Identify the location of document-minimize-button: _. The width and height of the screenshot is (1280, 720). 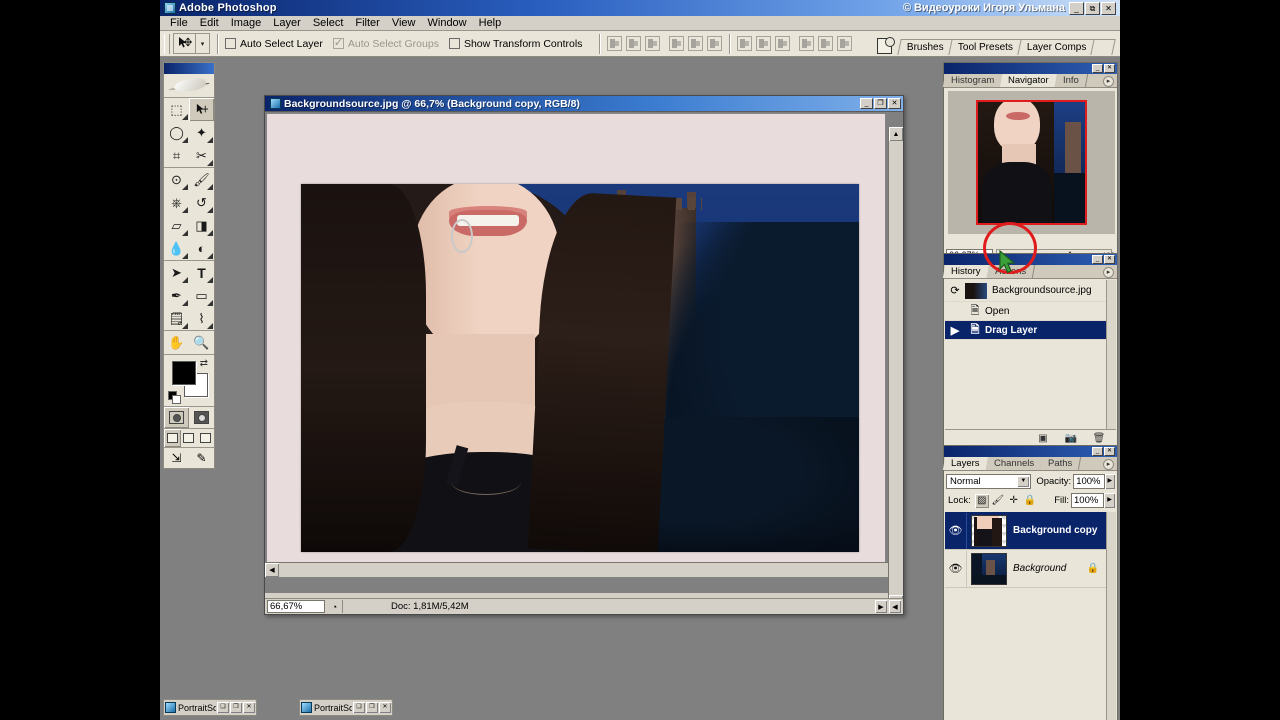
(866, 103).